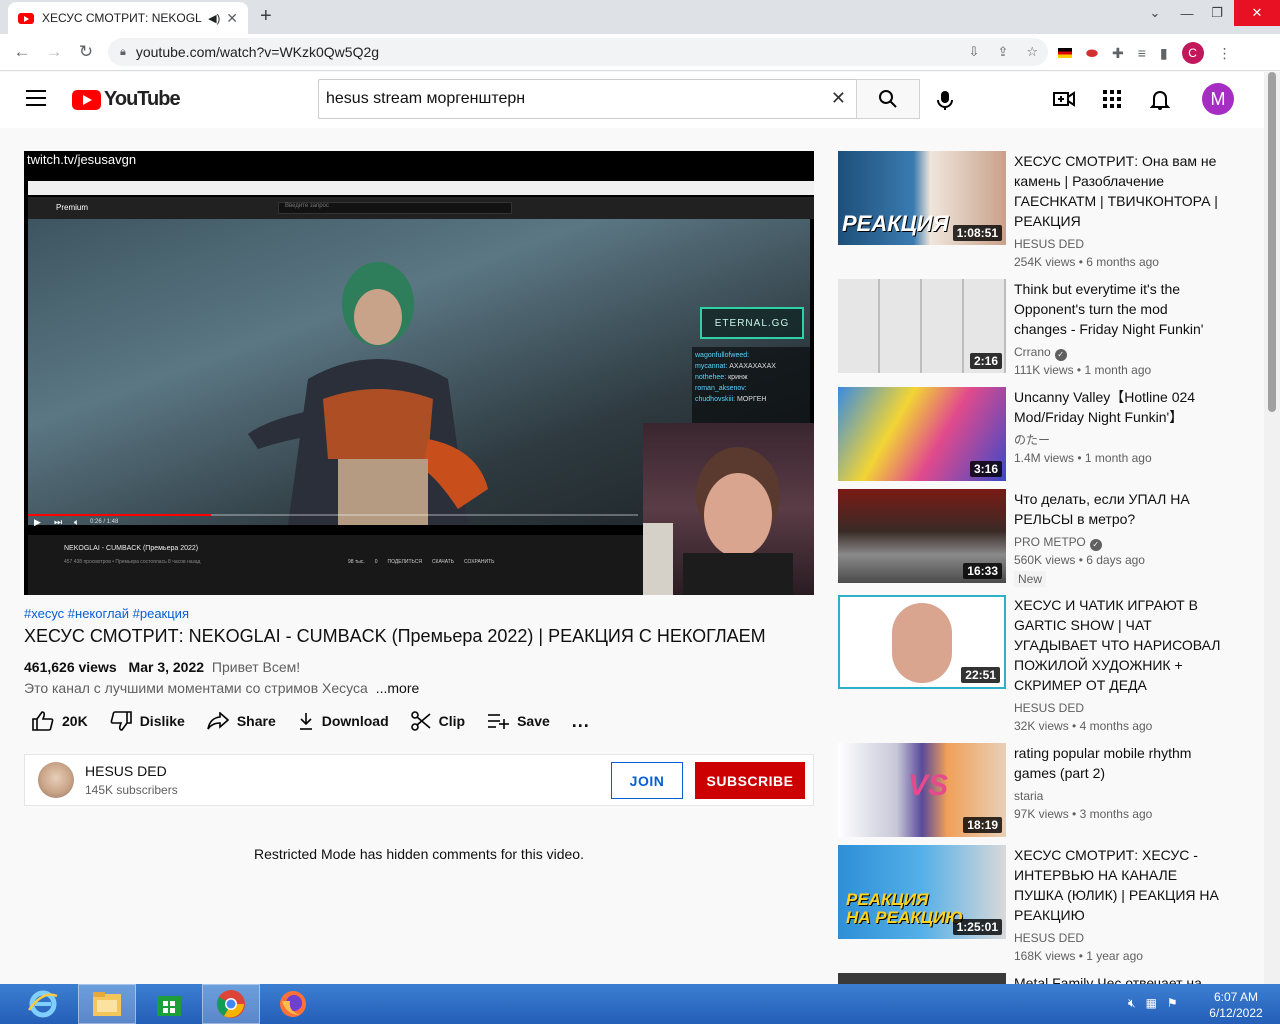  I want to click on performer-figure, so click(368, 393).